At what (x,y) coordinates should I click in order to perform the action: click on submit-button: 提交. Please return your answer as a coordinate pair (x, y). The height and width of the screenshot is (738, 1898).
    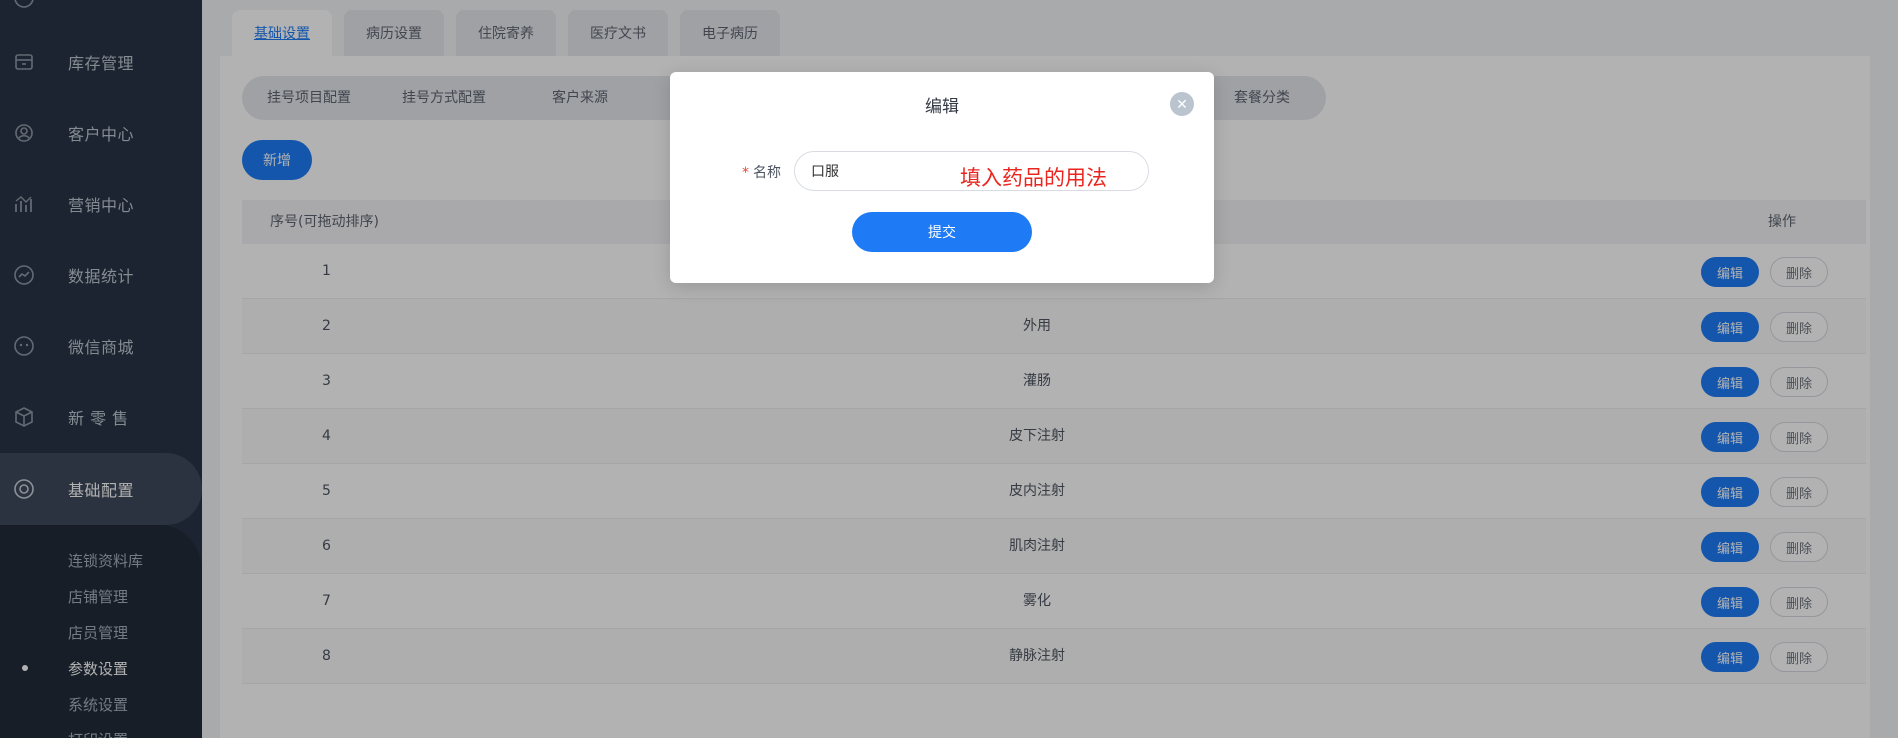
    Looking at the image, I should click on (942, 232).